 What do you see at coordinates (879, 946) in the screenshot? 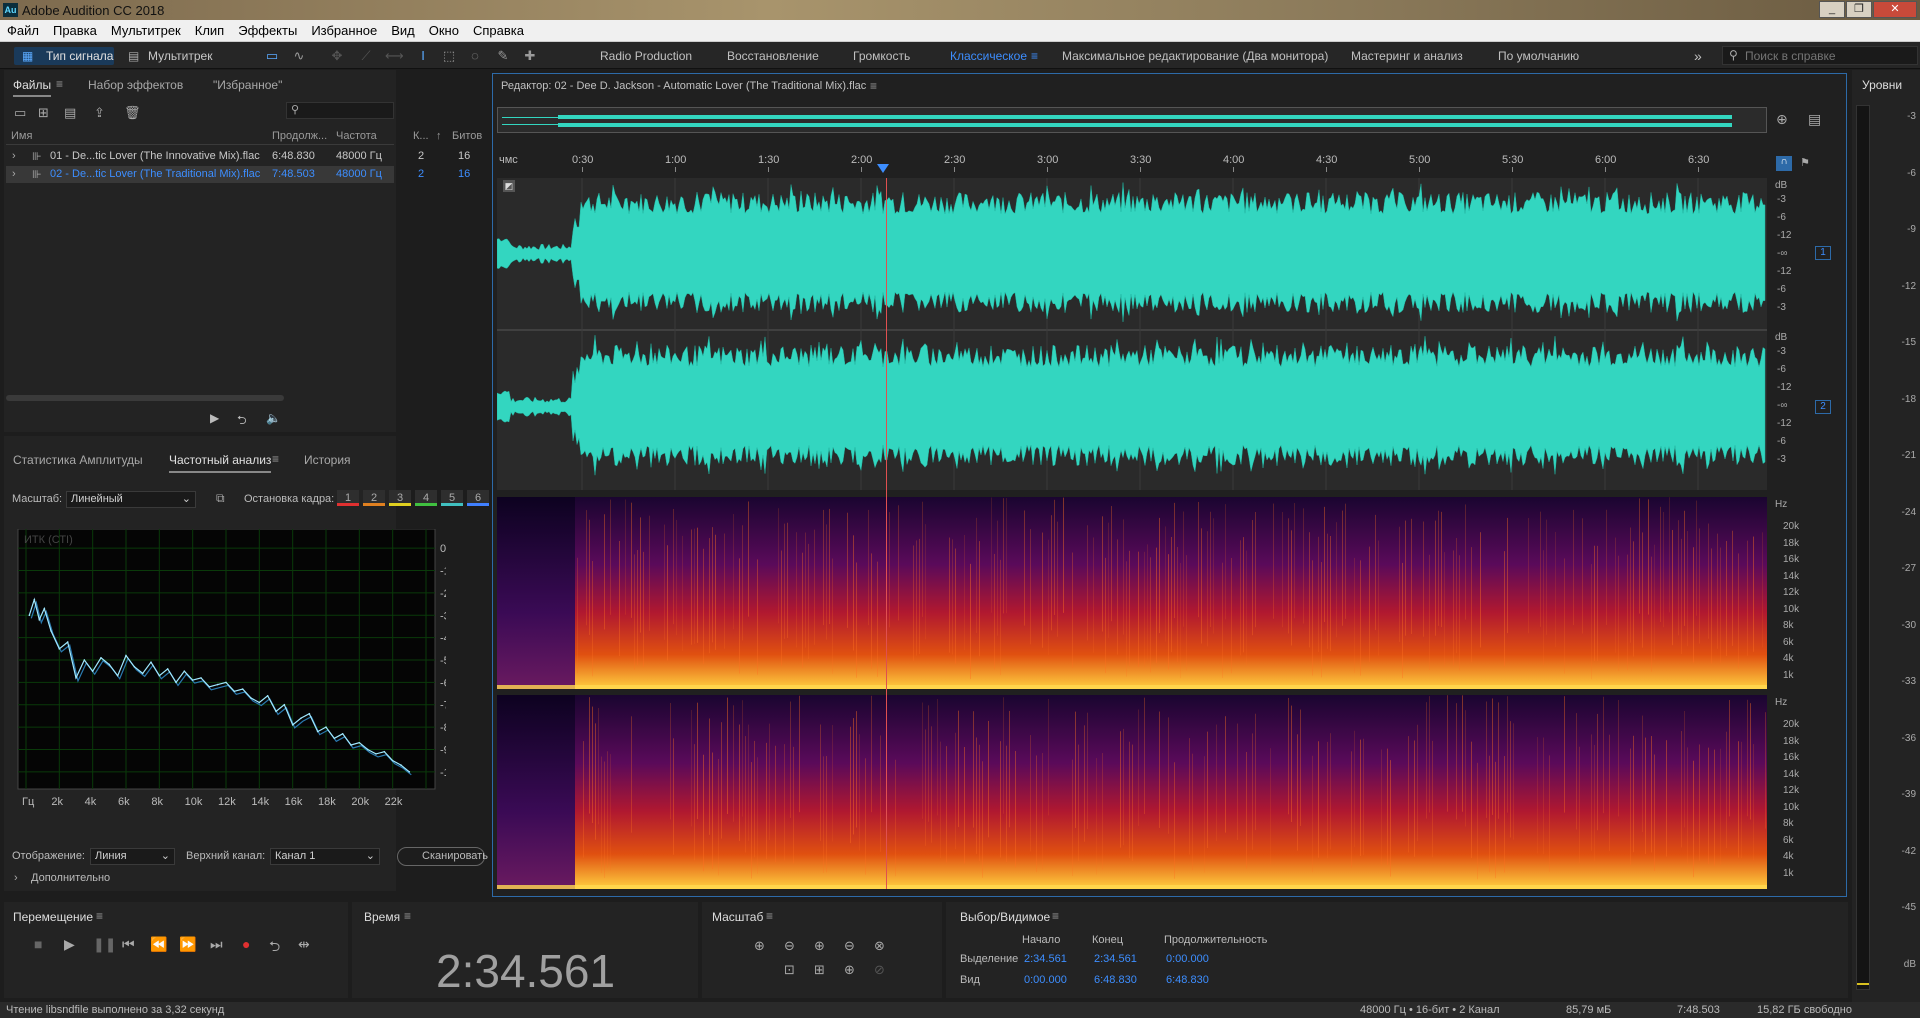
I see `zoom-out-full-icon: ⊗` at bounding box center [879, 946].